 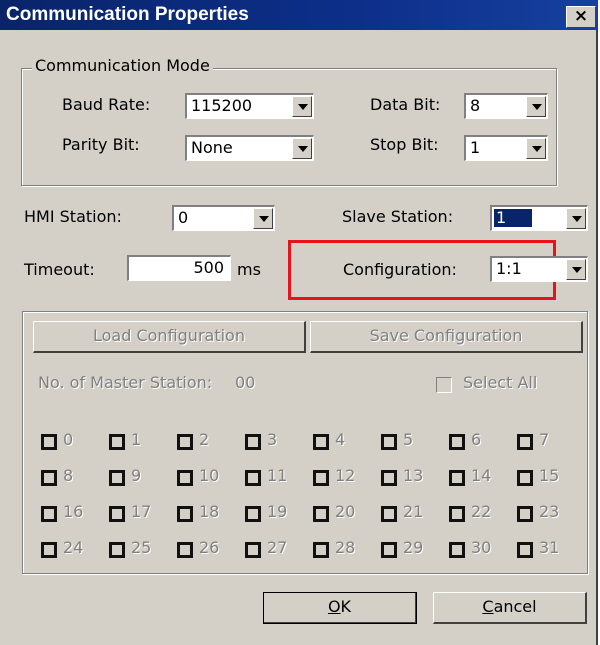 I want to click on station-label: 1, so click(x=136, y=439).